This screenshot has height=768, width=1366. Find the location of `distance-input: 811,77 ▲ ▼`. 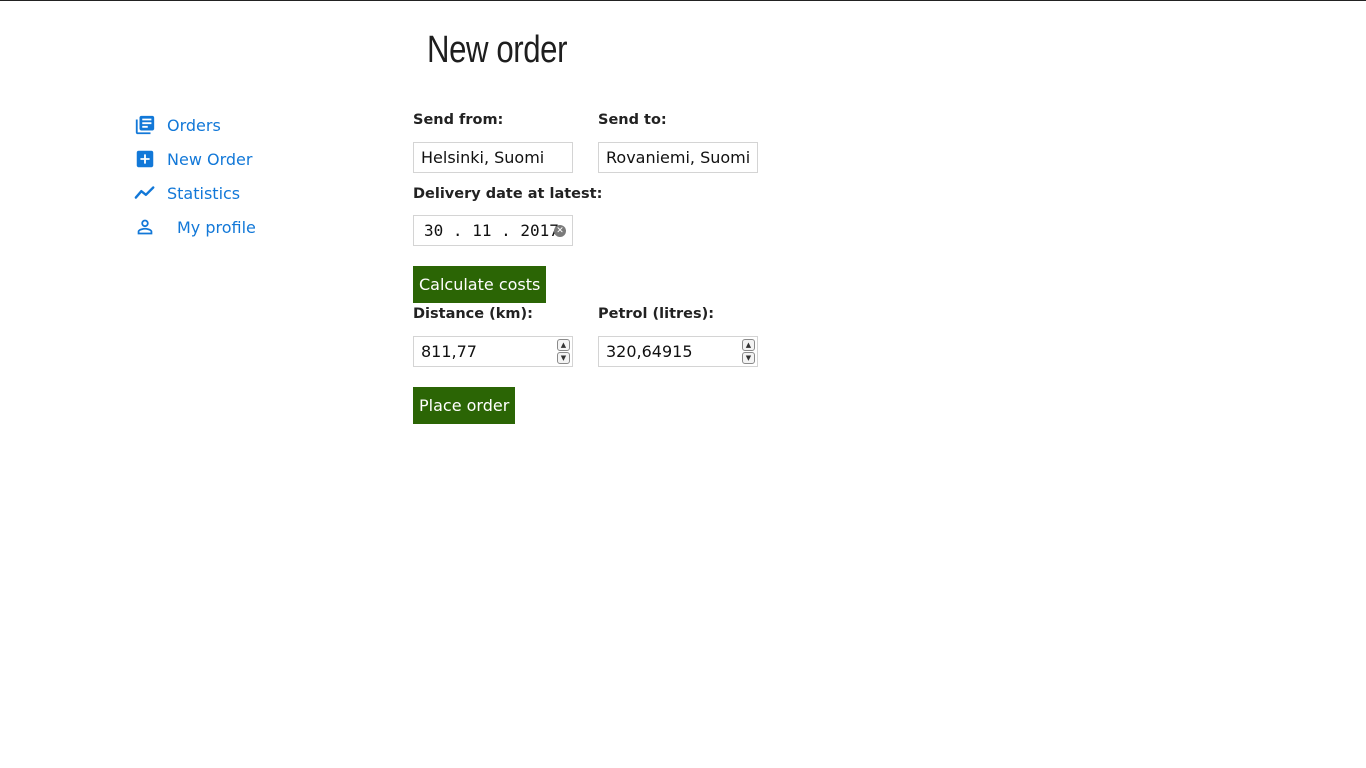

distance-input: 811,77 ▲ ▼ is located at coordinates (493, 351).